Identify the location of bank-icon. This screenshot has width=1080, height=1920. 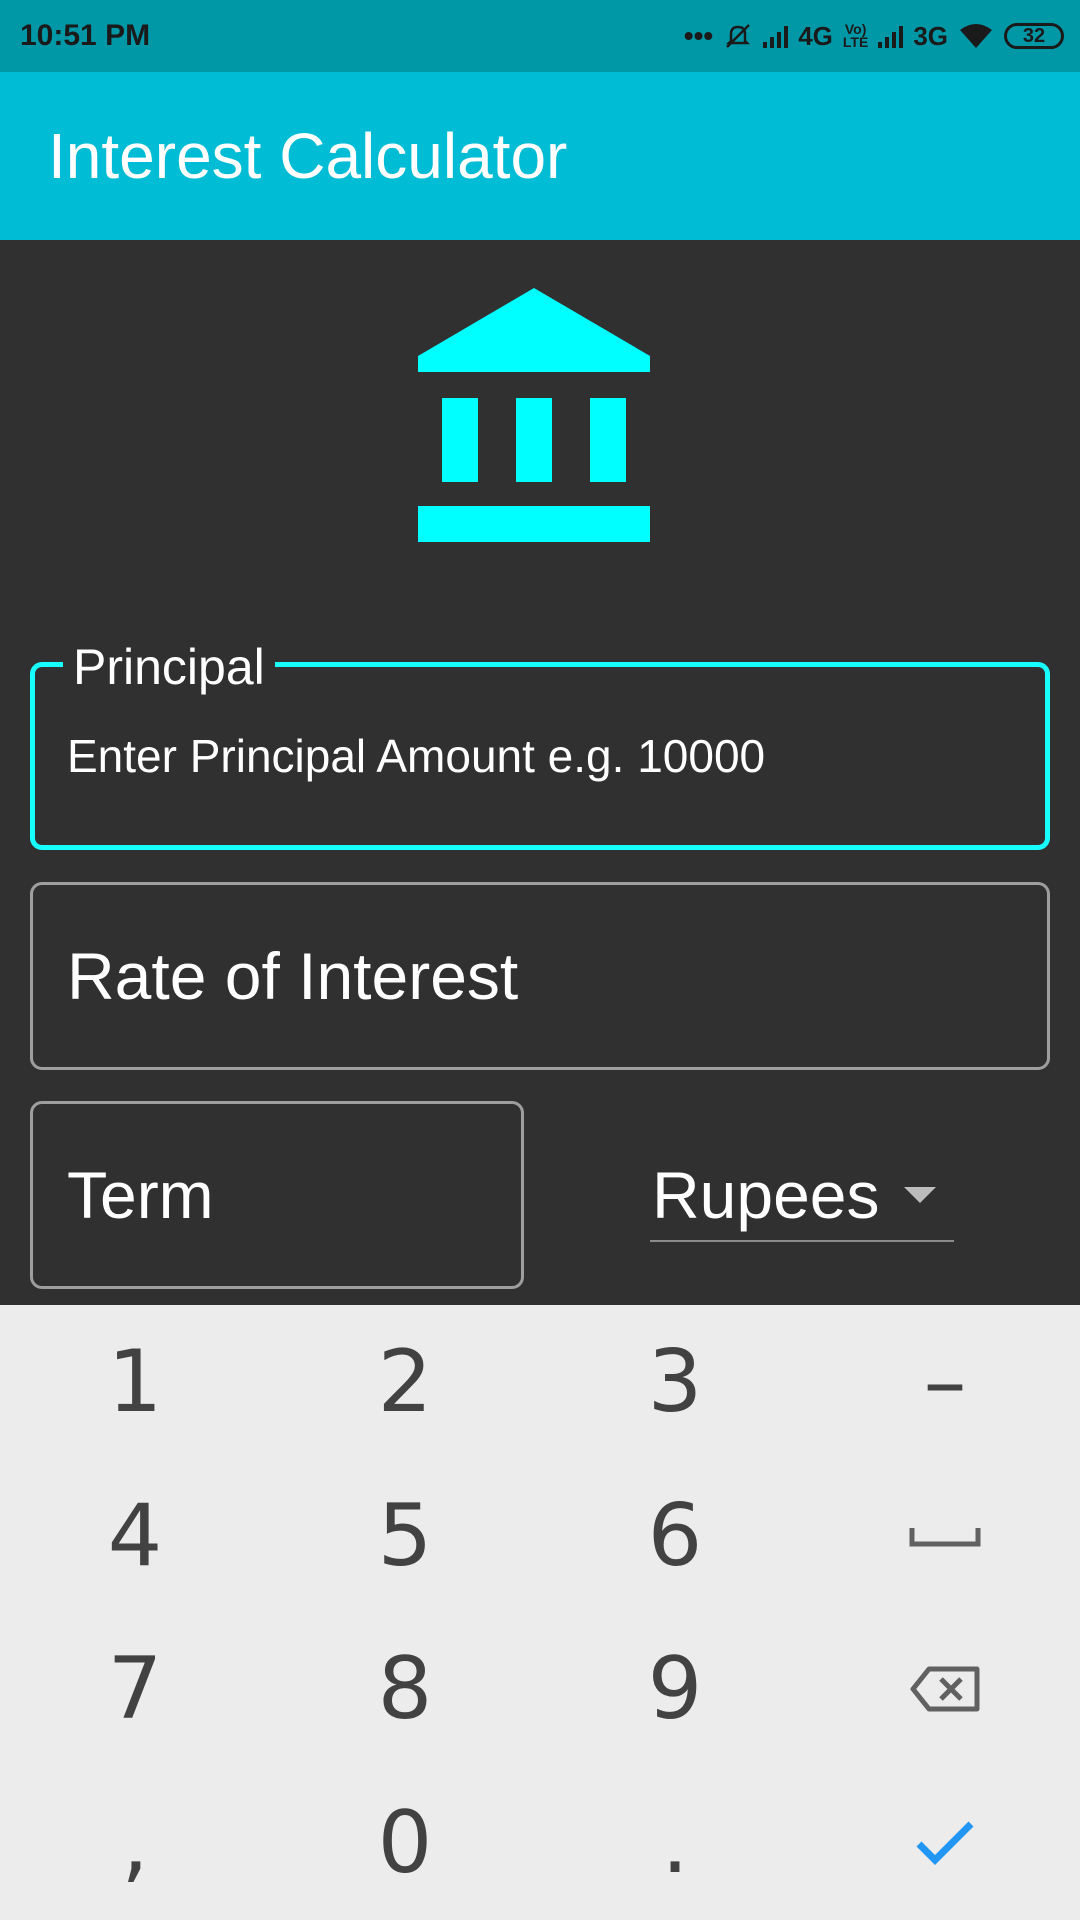
(534, 415).